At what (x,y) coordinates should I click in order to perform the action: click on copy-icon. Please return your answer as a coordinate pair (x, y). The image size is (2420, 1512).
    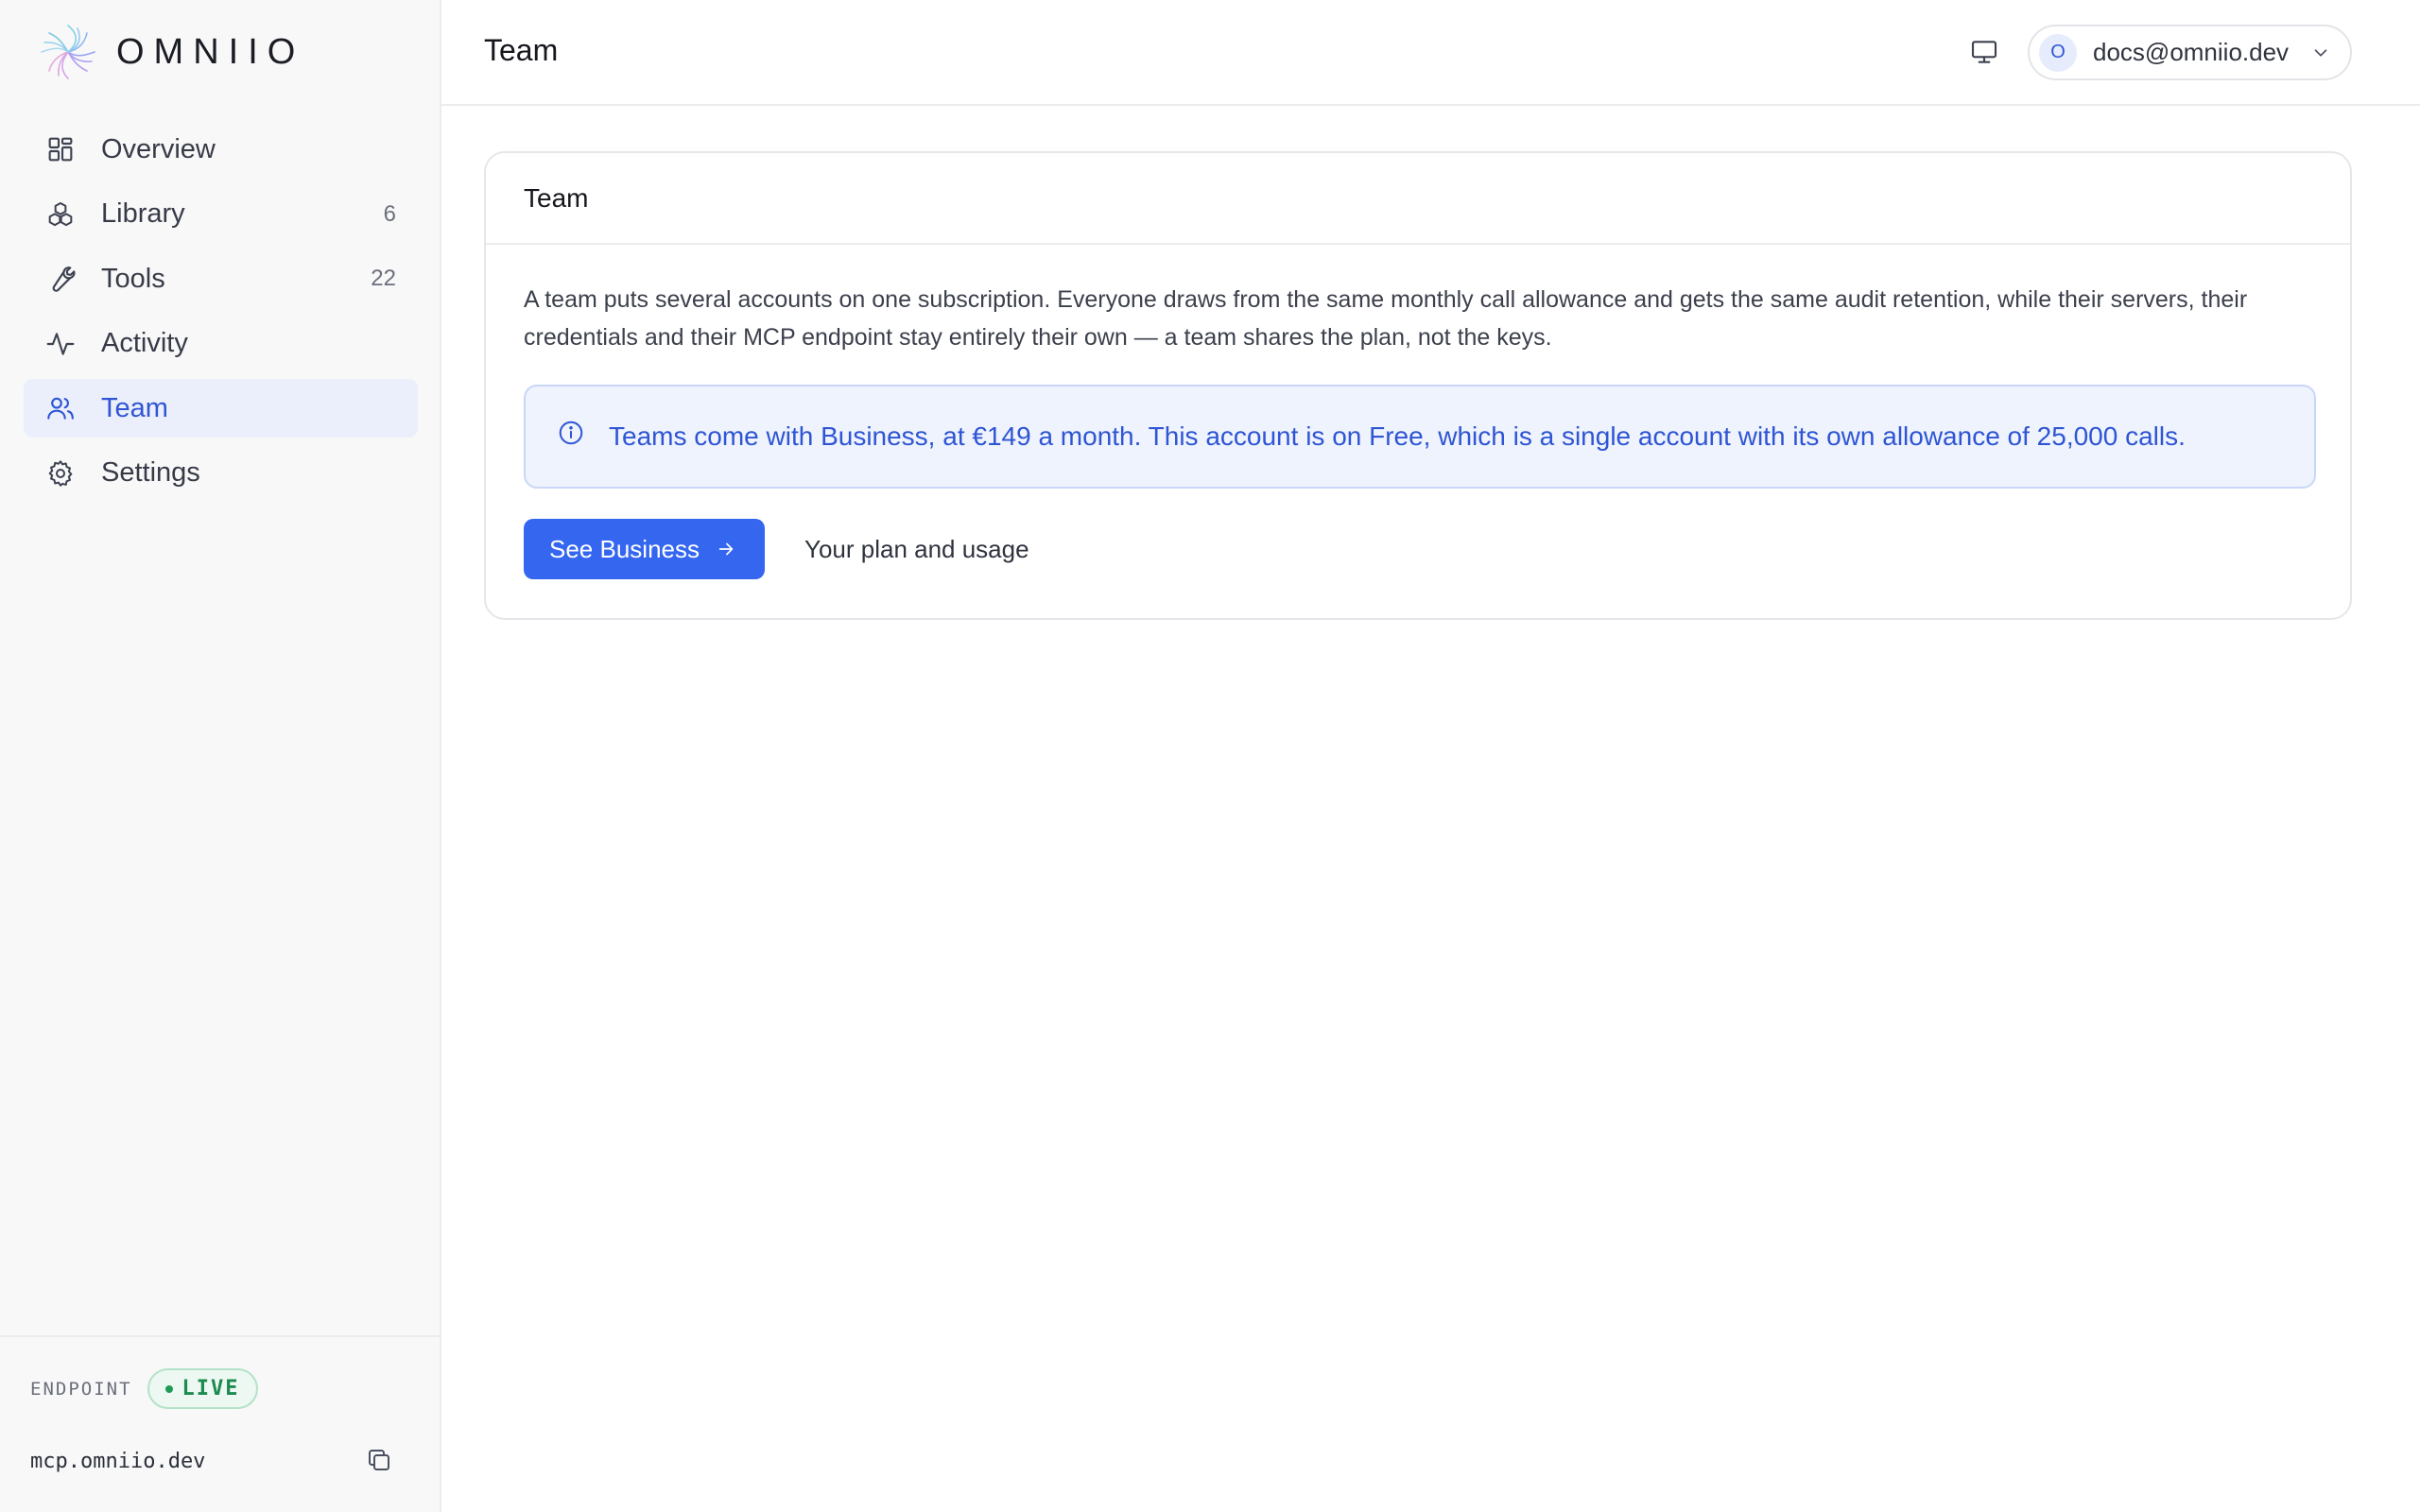
    Looking at the image, I should click on (379, 1460).